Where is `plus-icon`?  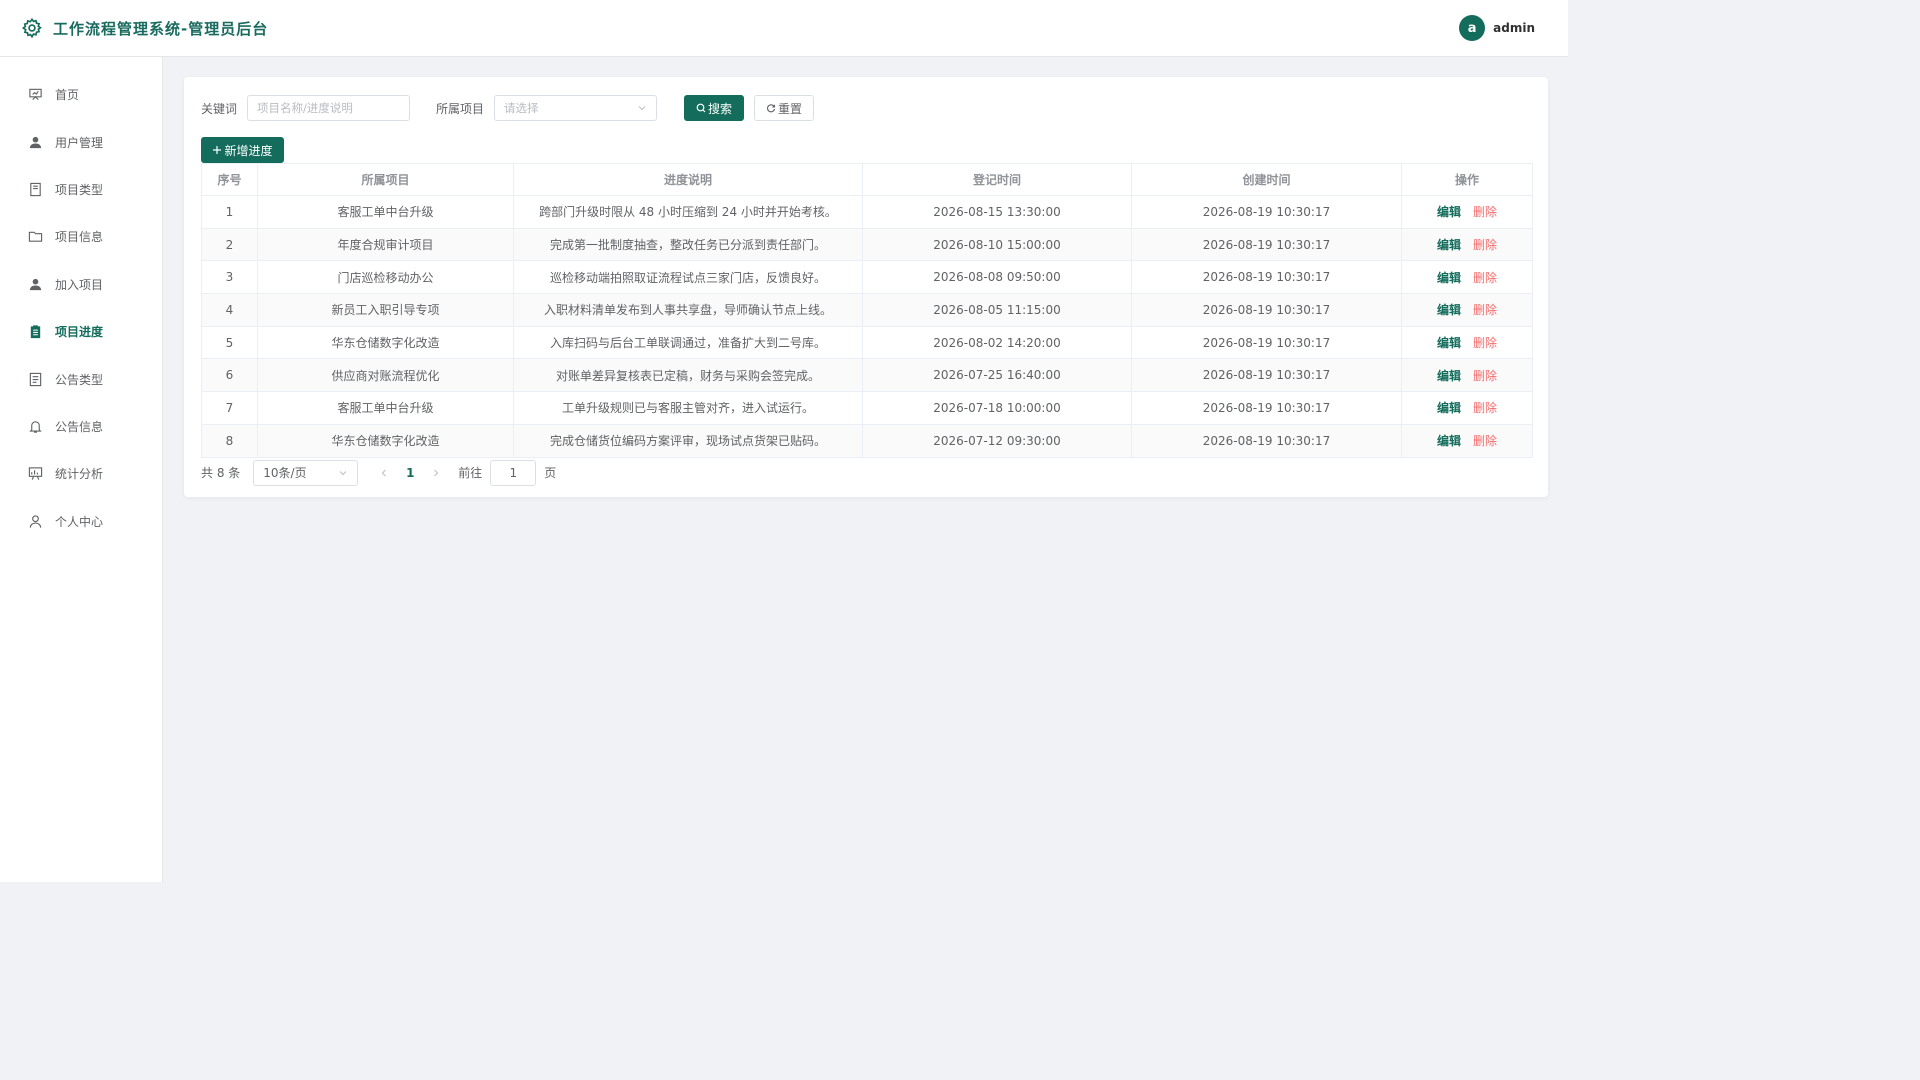 plus-icon is located at coordinates (217, 150).